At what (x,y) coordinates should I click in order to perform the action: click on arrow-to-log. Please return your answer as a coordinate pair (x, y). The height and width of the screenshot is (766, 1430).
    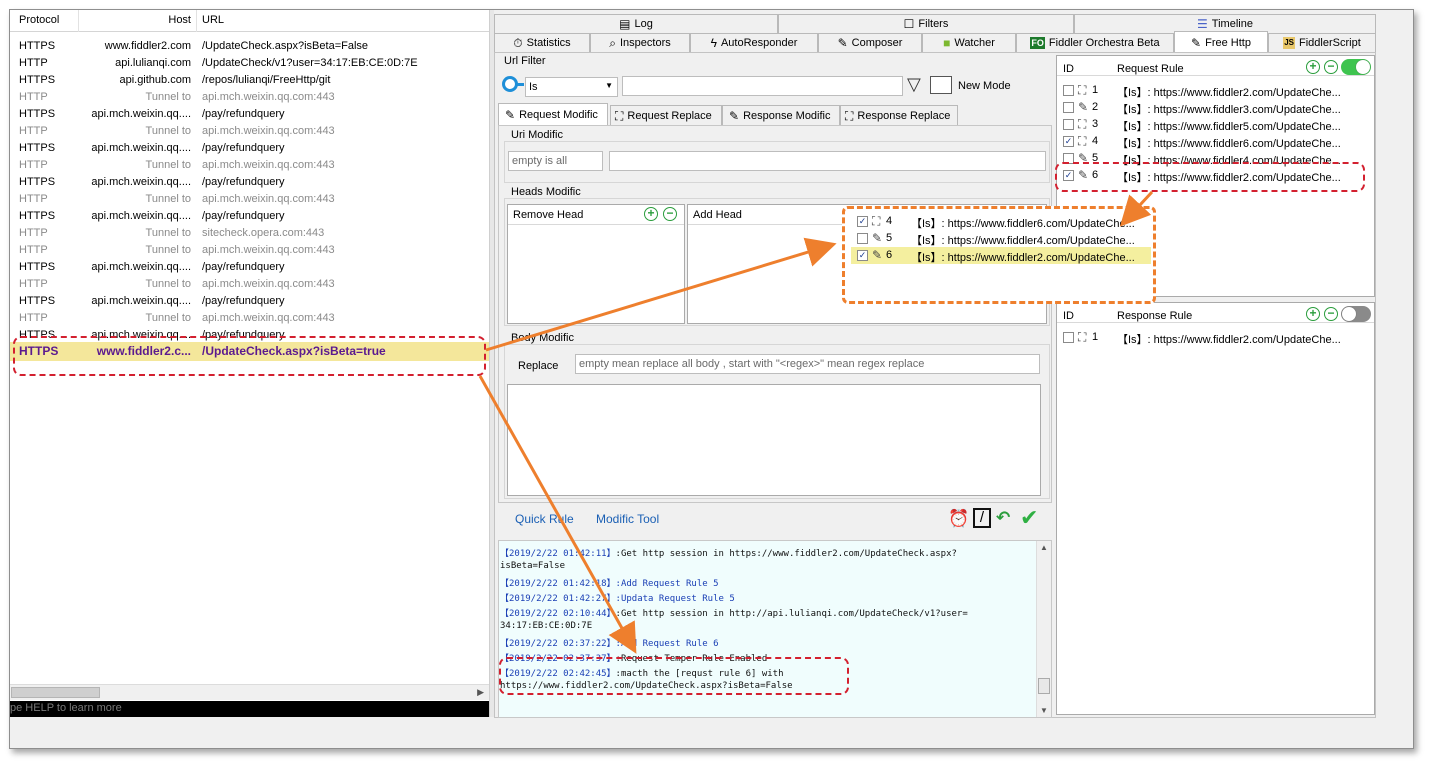
    Looking at the image, I should click on (557, 514).